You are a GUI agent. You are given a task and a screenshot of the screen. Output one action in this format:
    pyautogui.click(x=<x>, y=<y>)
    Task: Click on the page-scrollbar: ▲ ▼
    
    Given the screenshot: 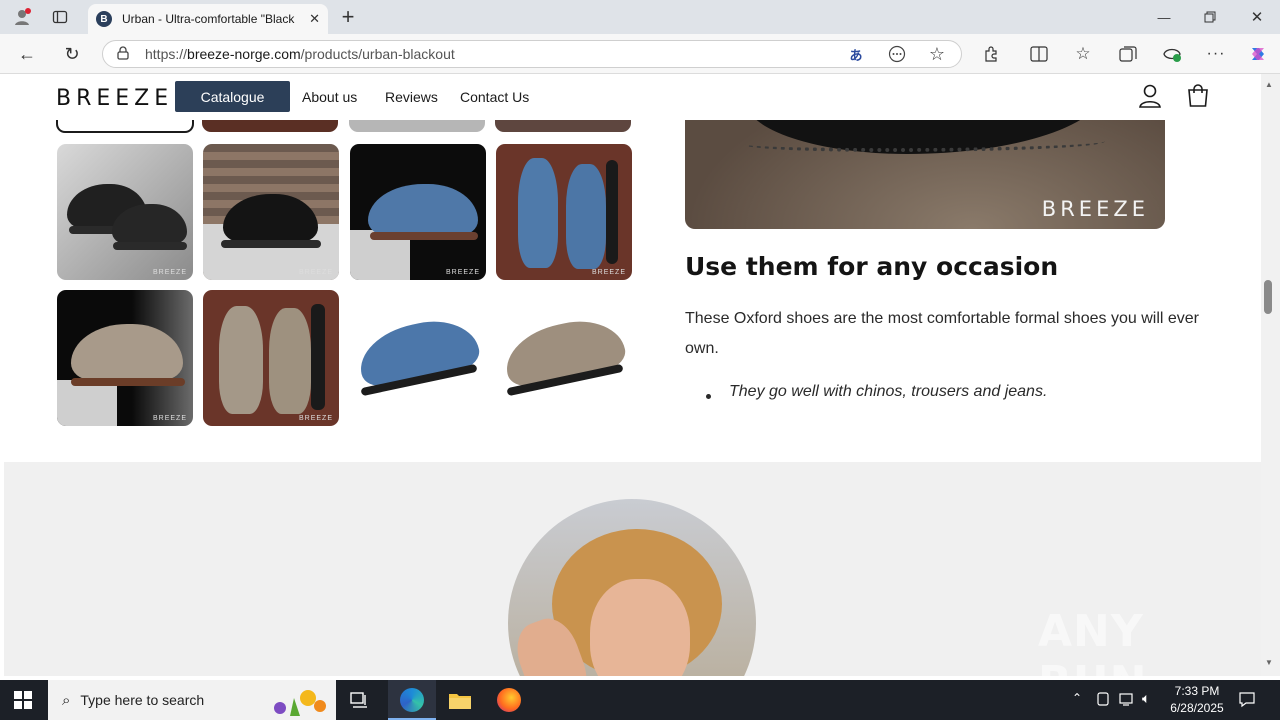 What is the action you would take?
    pyautogui.click(x=1270, y=375)
    